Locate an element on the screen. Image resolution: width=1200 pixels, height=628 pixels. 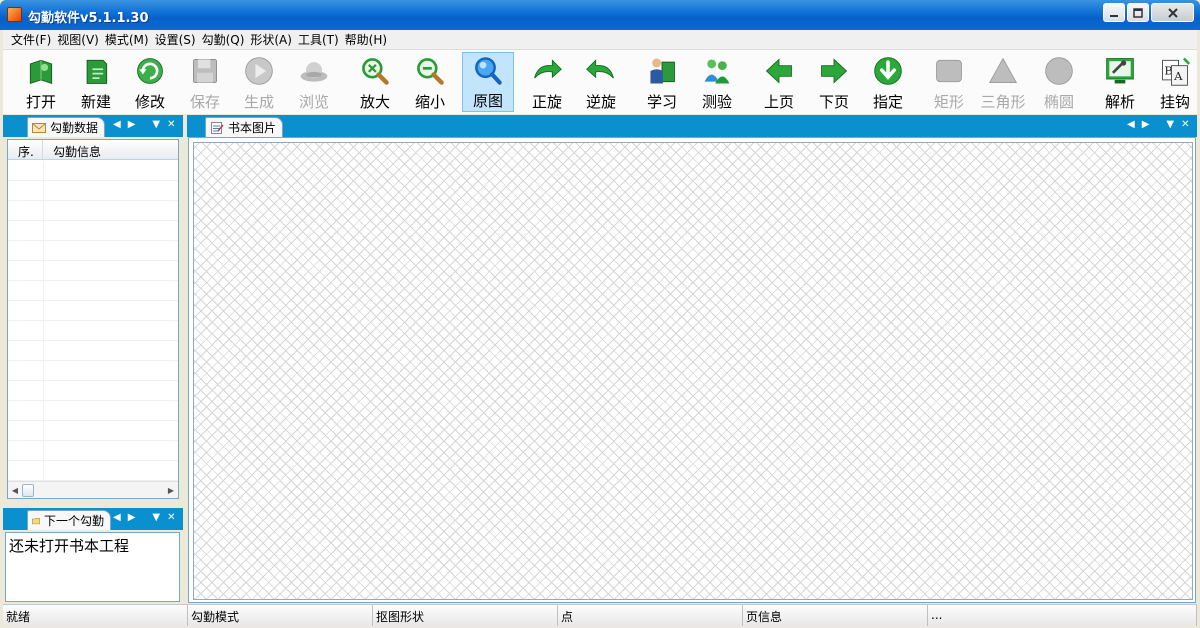
toolbar-label: 测验 is located at coordinates (716, 102).